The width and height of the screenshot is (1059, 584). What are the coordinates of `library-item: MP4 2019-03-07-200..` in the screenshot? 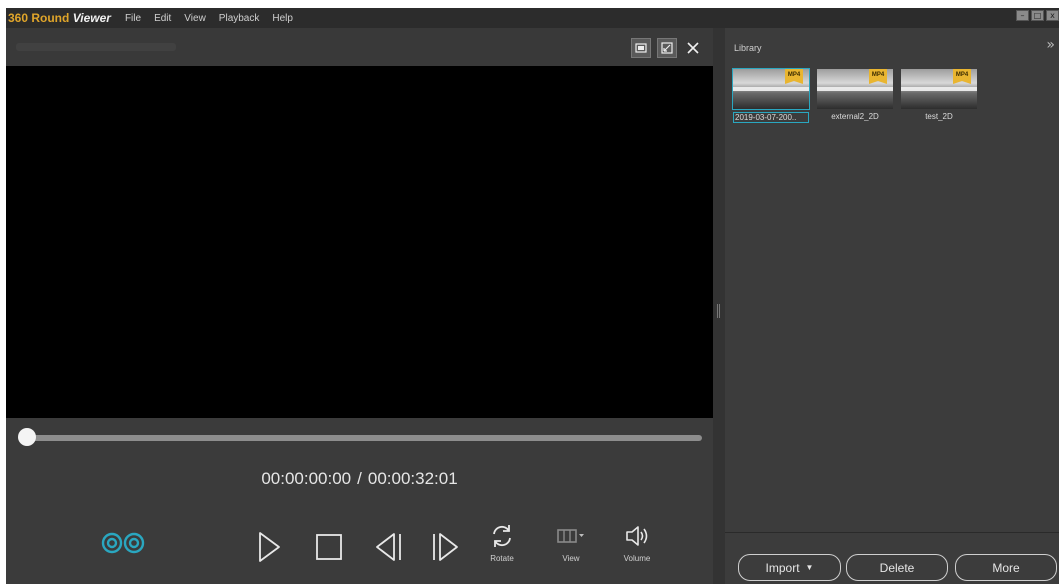 It's located at (771, 95).